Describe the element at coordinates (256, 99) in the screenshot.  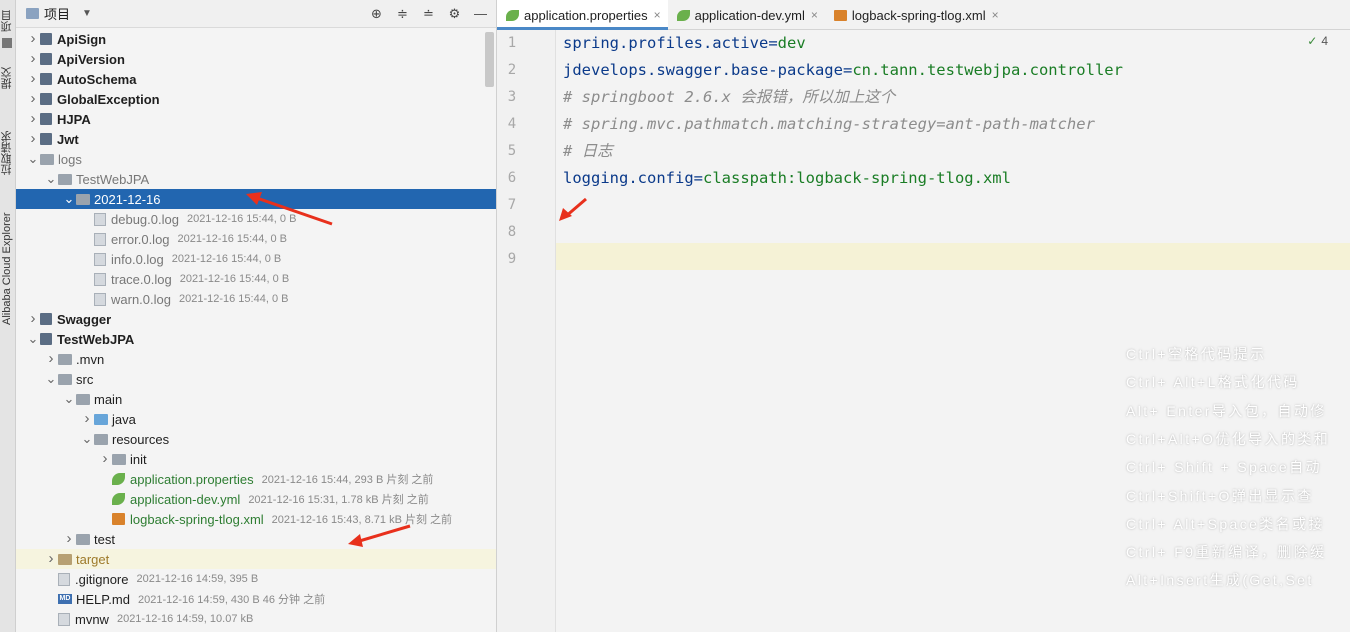
I see `tree-row: › GlobalException` at that location.